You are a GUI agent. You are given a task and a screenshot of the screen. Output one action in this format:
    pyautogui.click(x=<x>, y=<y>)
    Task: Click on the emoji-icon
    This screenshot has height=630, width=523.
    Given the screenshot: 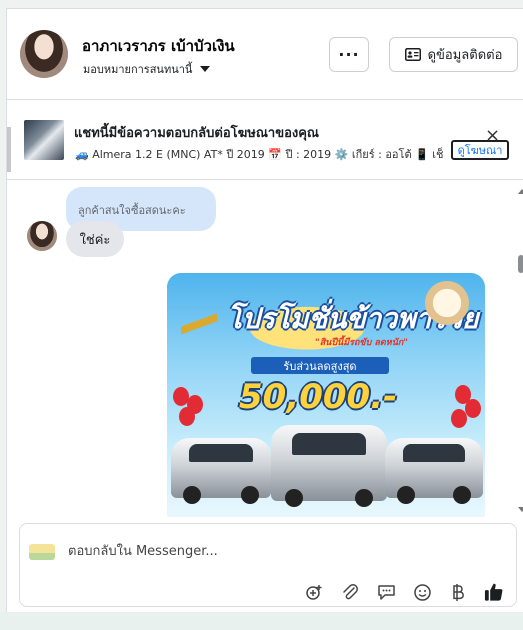 What is the action you would take?
    pyautogui.click(x=422, y=592)
    